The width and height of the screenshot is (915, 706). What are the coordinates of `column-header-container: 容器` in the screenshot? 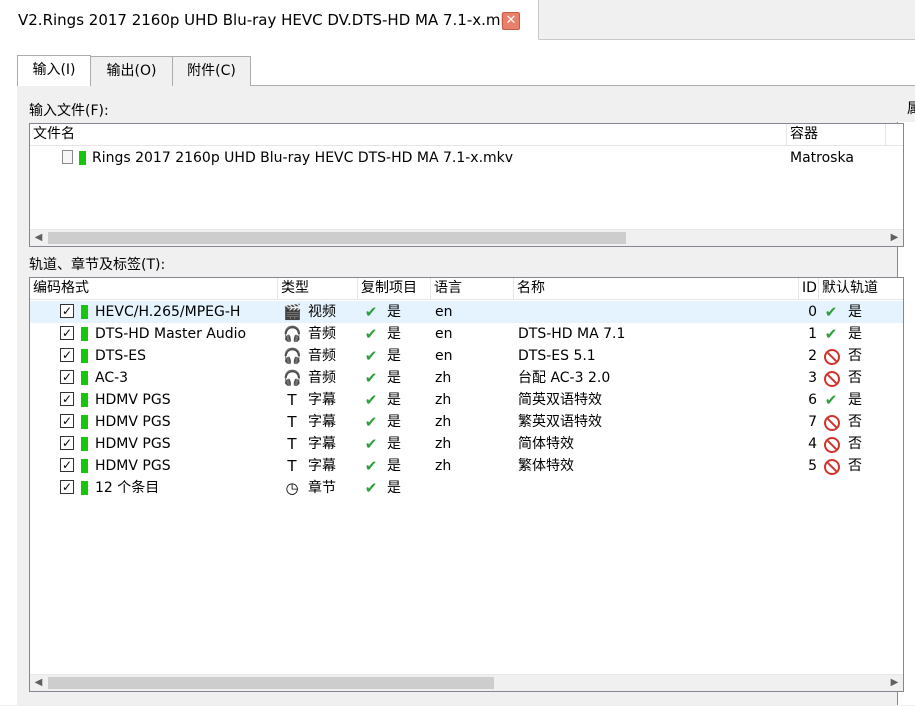 It's located at (836, 135).